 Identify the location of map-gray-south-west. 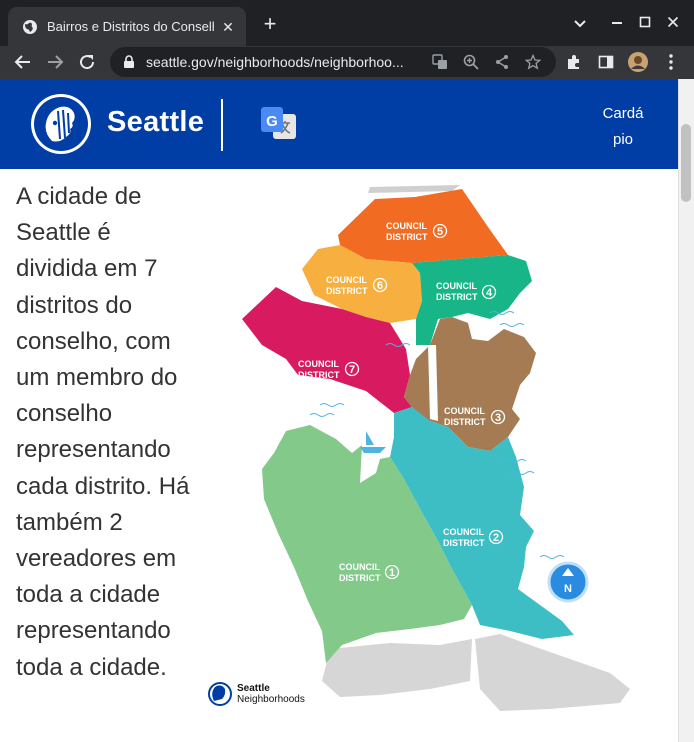
(397, 668).